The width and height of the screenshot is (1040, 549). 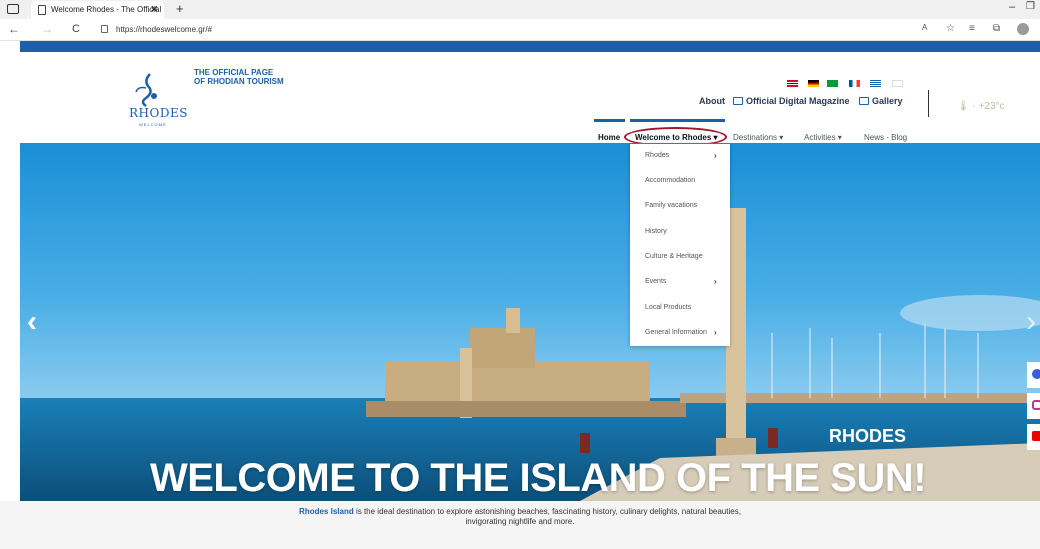 I want to click on gr-flag-icon, so click(x=875, y=83).